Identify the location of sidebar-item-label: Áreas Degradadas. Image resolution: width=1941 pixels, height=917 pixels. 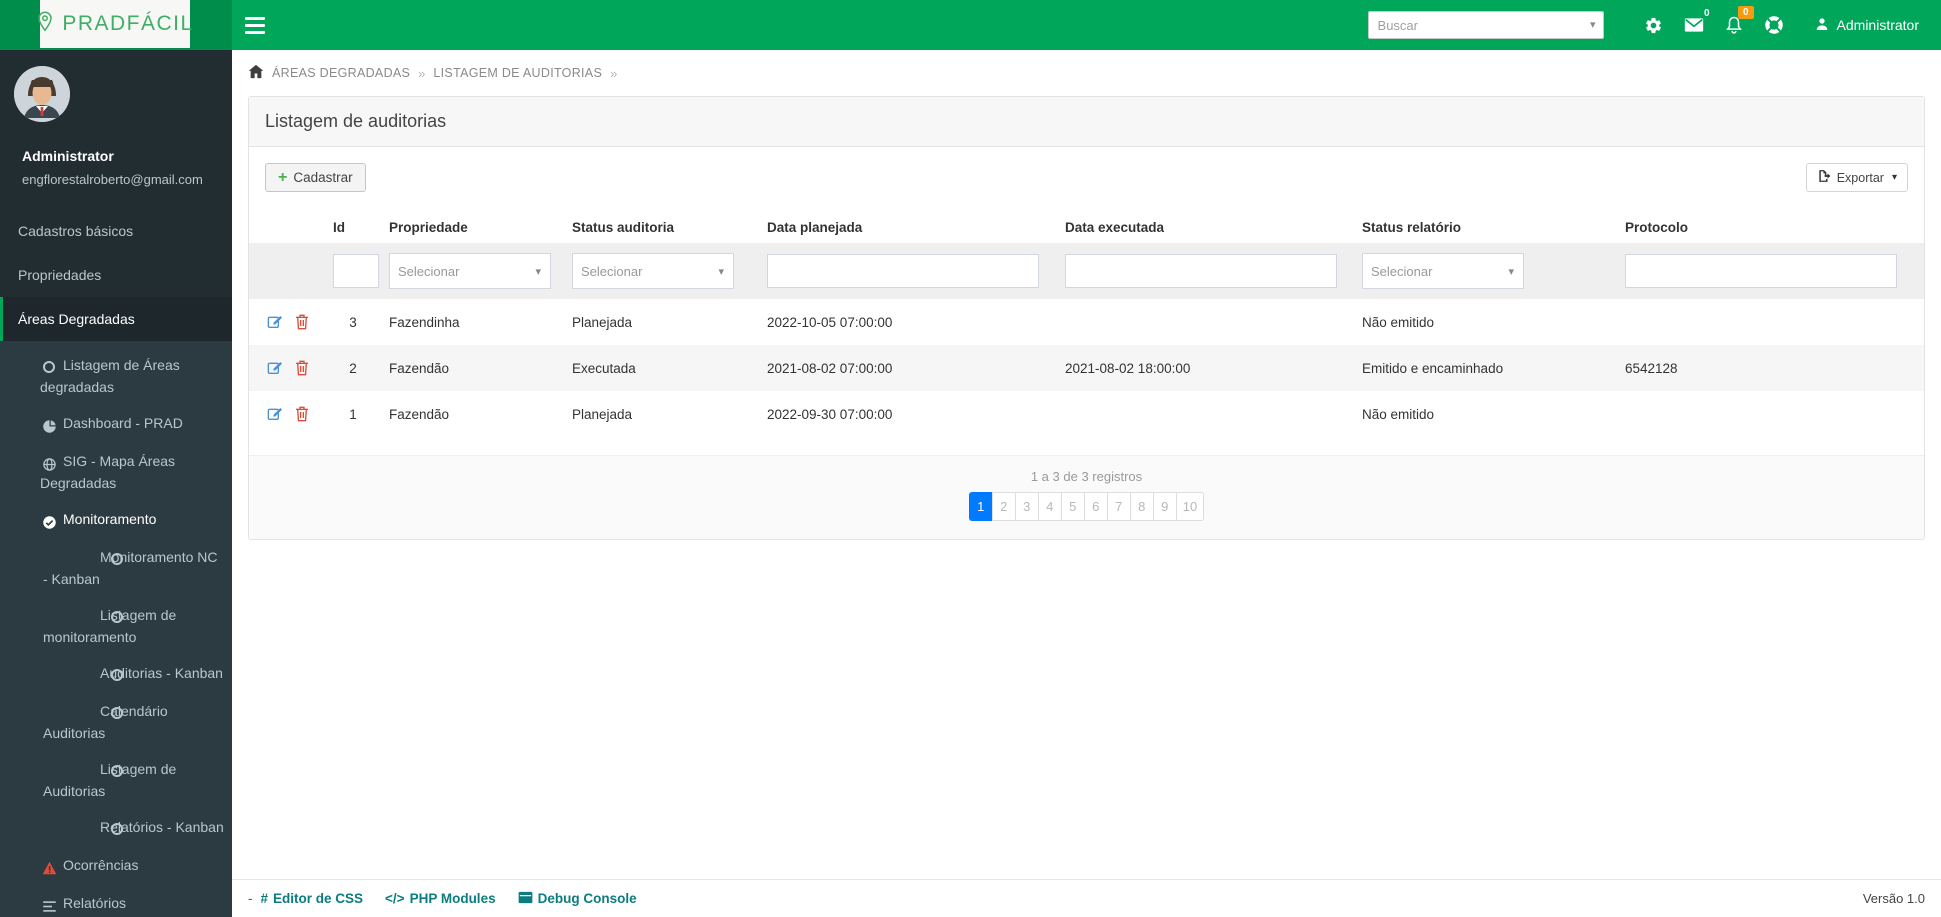
(76, 319).